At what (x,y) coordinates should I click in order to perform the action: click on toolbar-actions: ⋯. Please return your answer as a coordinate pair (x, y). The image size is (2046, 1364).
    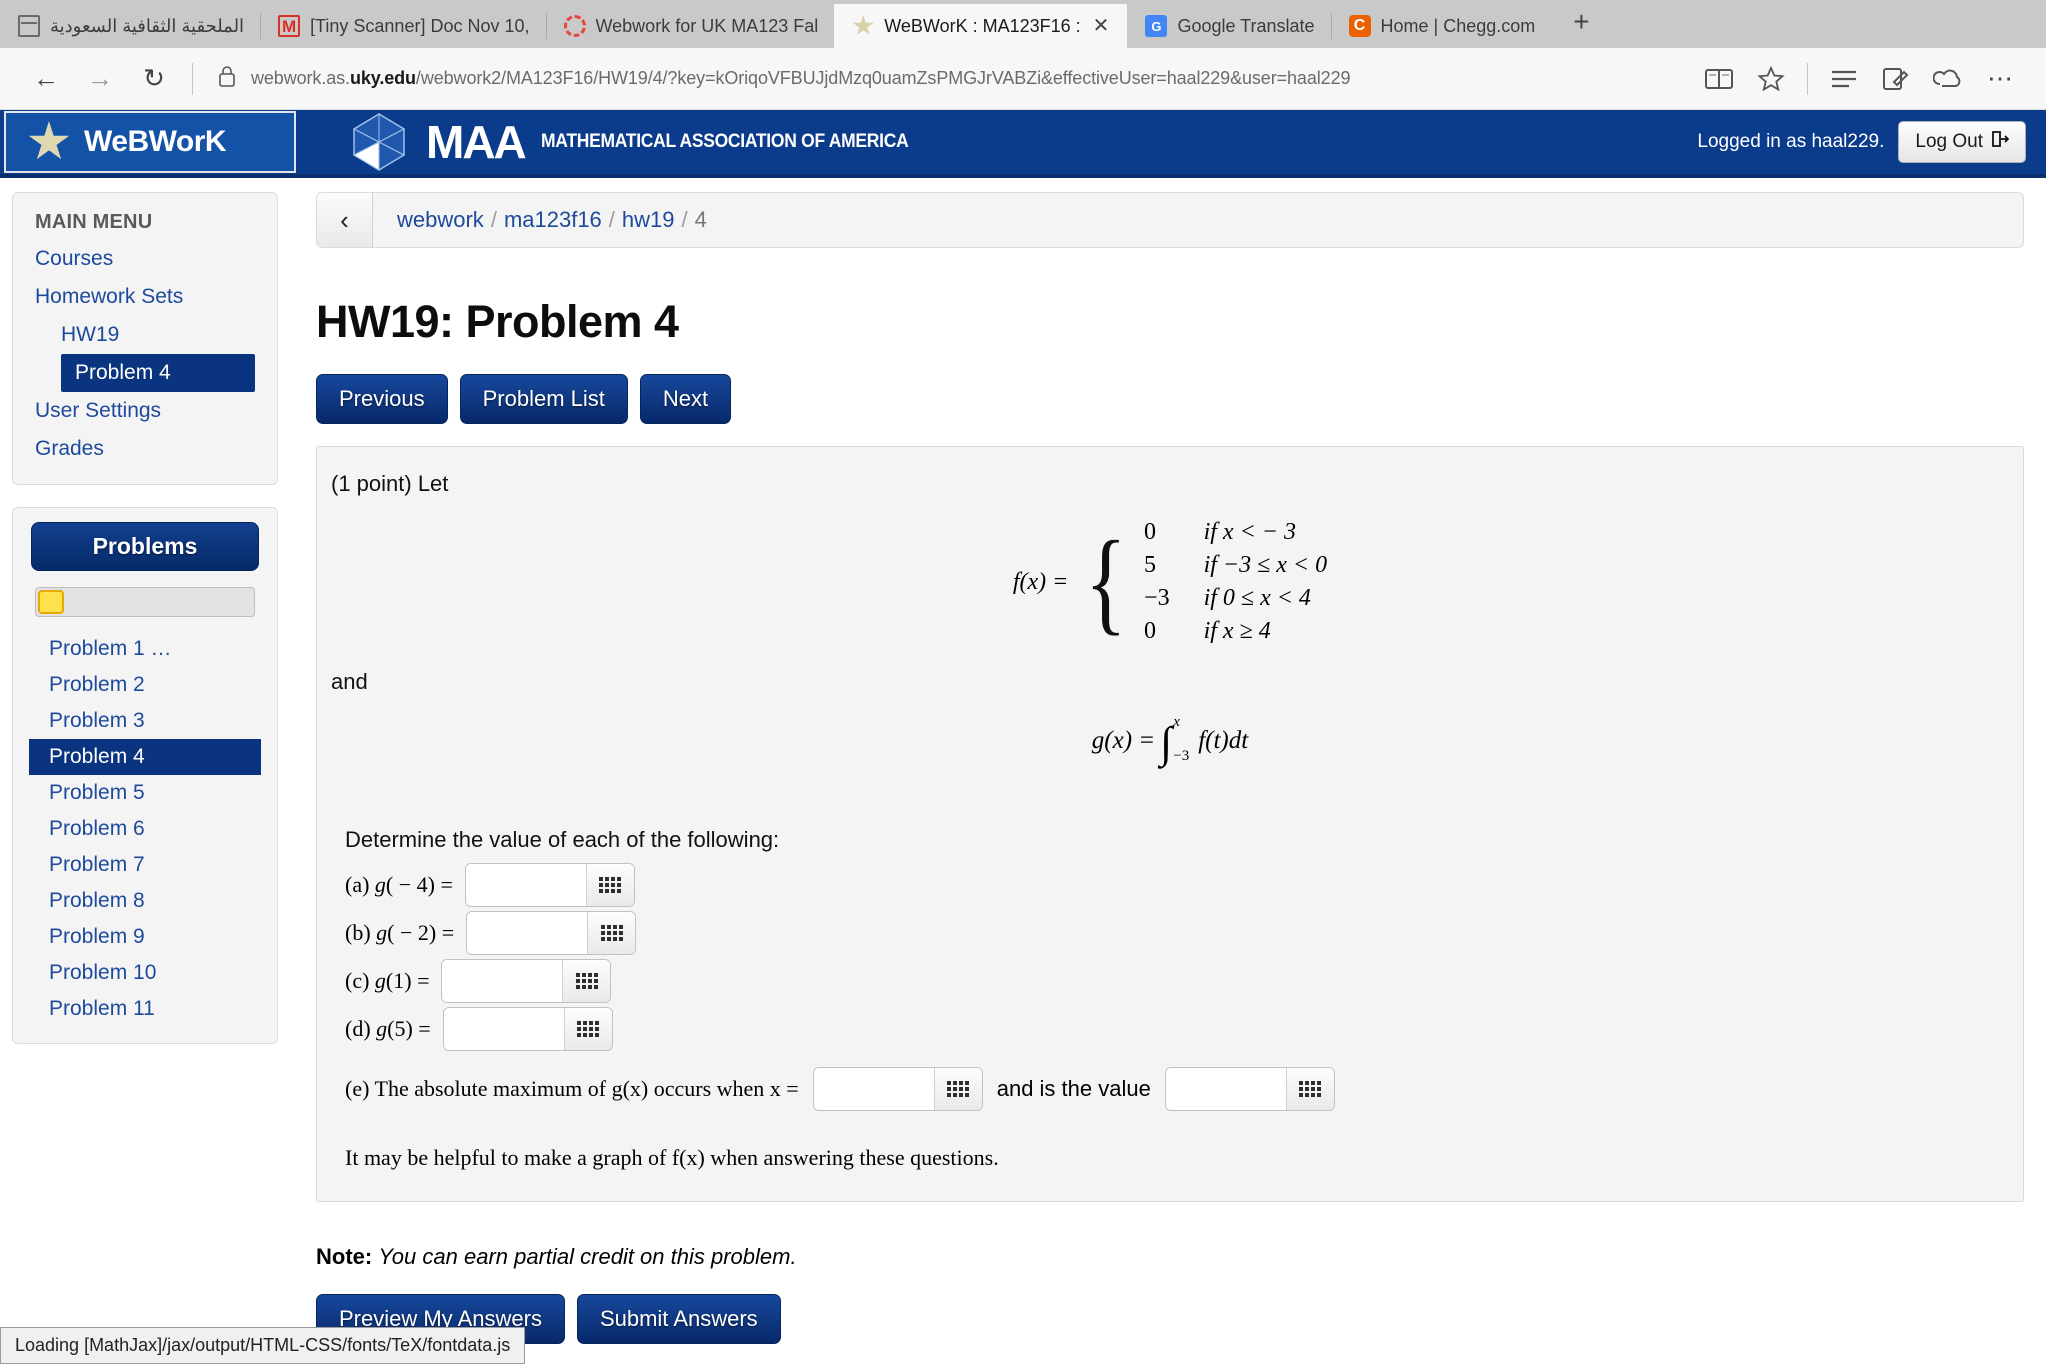
    Looking at the image, I should click on (1859, 79).